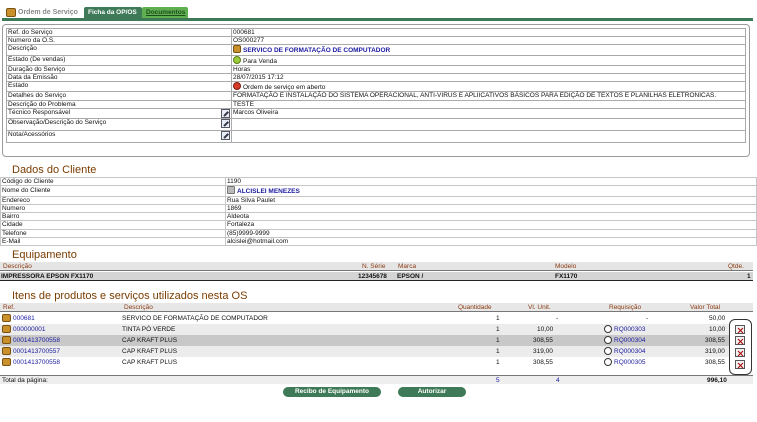  What do you see at coordinates (36, 351) in the screenshot?
I see `item-ref-link: 0001413700557` at bounding box center [36, 351].